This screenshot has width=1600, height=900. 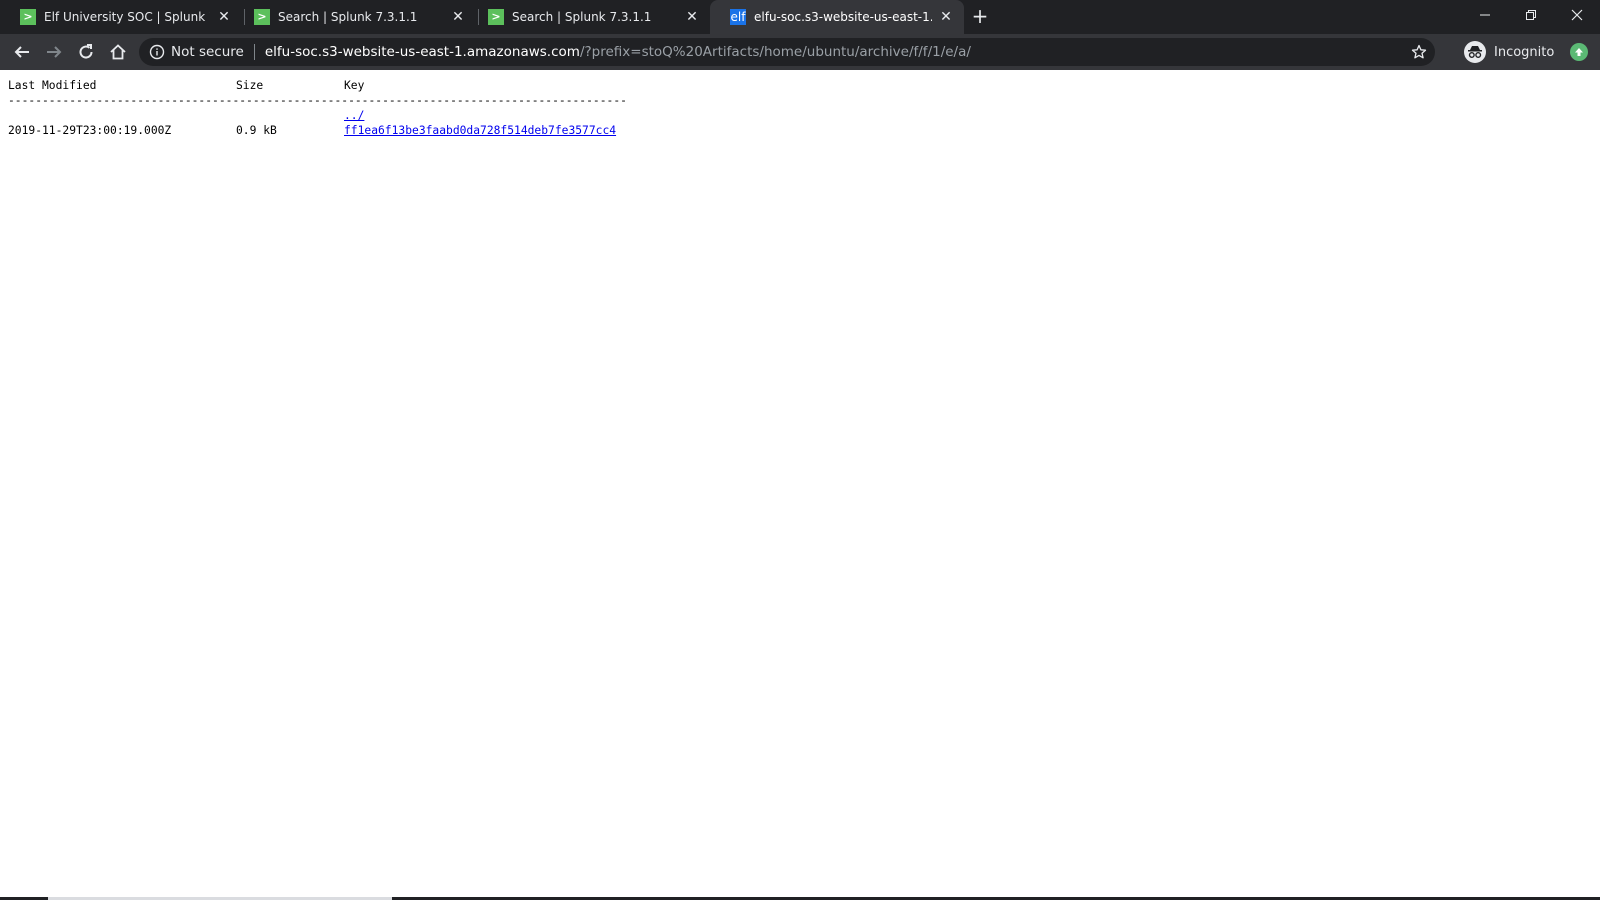 I want to click on reload-button, so click(x=86, y=52).